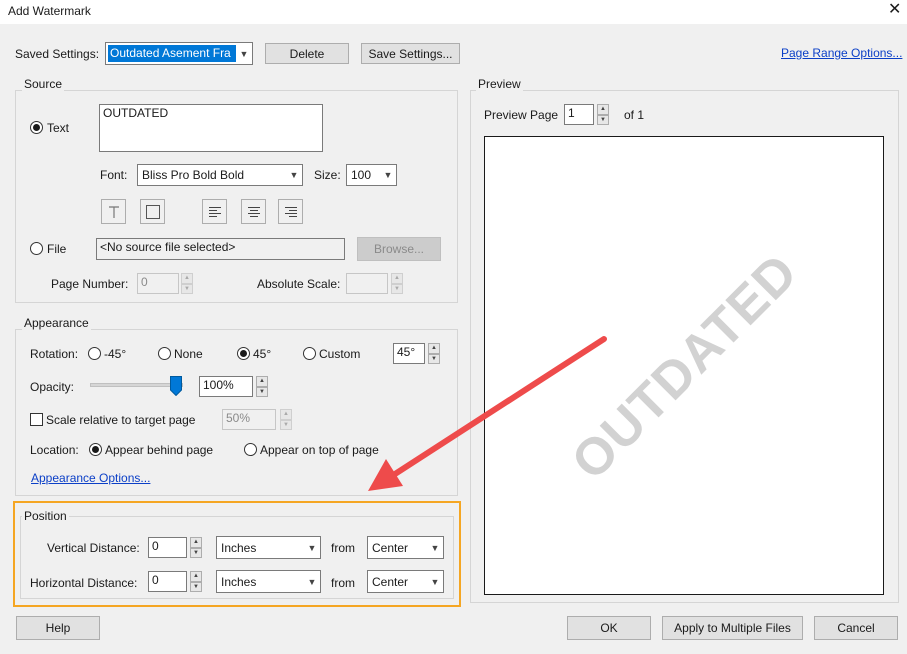 This screenshot has height=654, width=907. Describe the element at coordinates (309, 353) in the screenshot. I see `rotation-custom-radio` at that location.